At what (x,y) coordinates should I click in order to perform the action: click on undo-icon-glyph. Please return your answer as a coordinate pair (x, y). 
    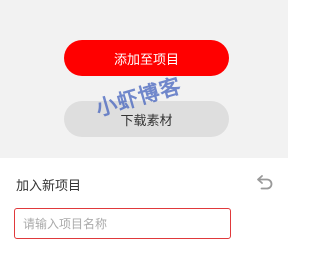
    Looking at the image, I should click on (265, 182).